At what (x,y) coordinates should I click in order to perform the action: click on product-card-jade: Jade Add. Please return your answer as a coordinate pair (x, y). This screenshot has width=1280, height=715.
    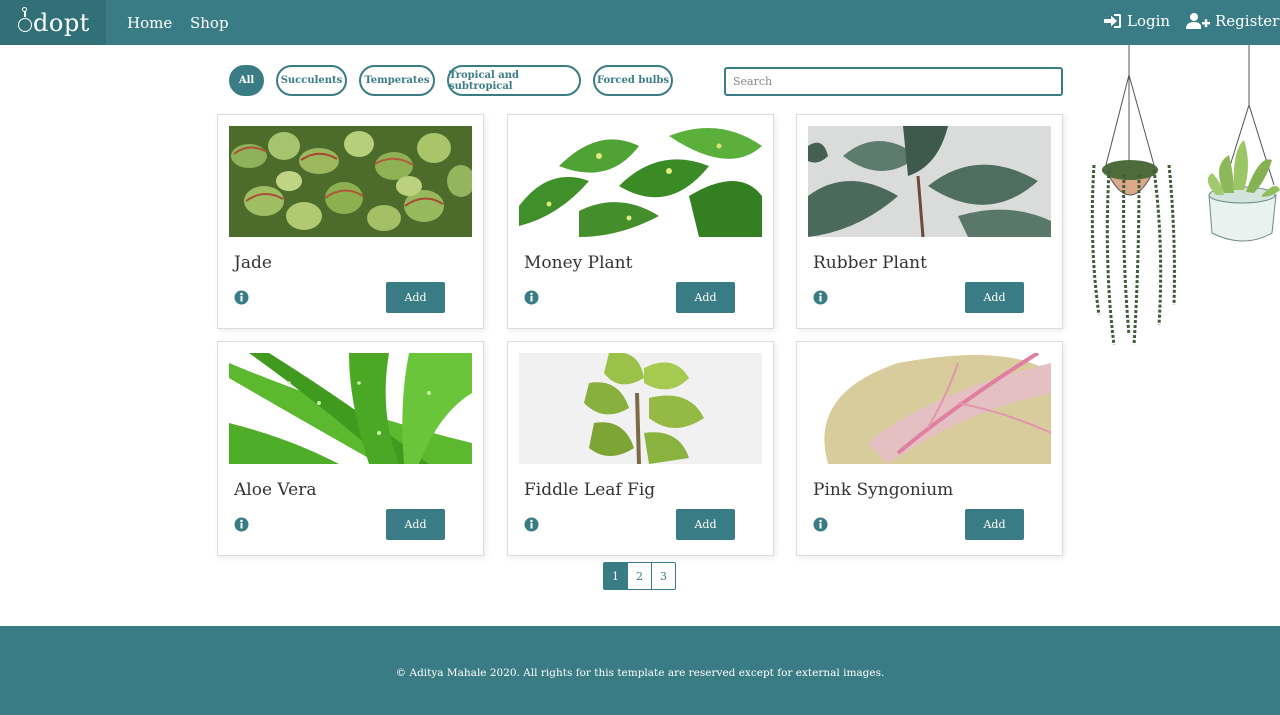
    Looking at the image, I should click on (350, 221).